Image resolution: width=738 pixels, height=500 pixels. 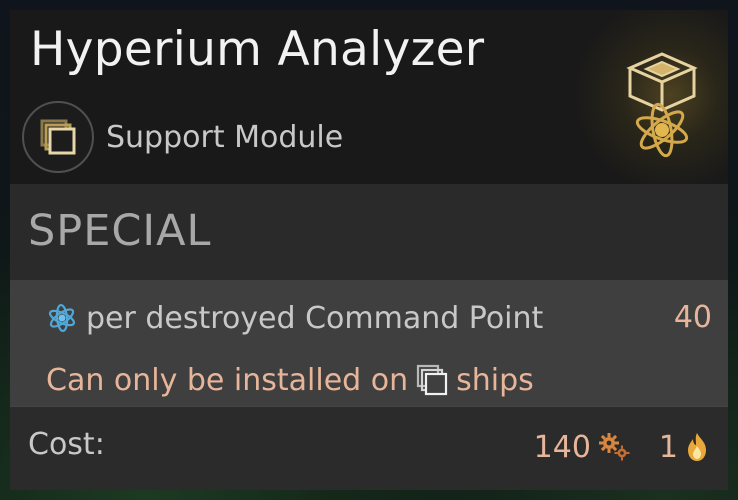 I want to click on module-type-row: Support Module, so click(x=183, y=137).